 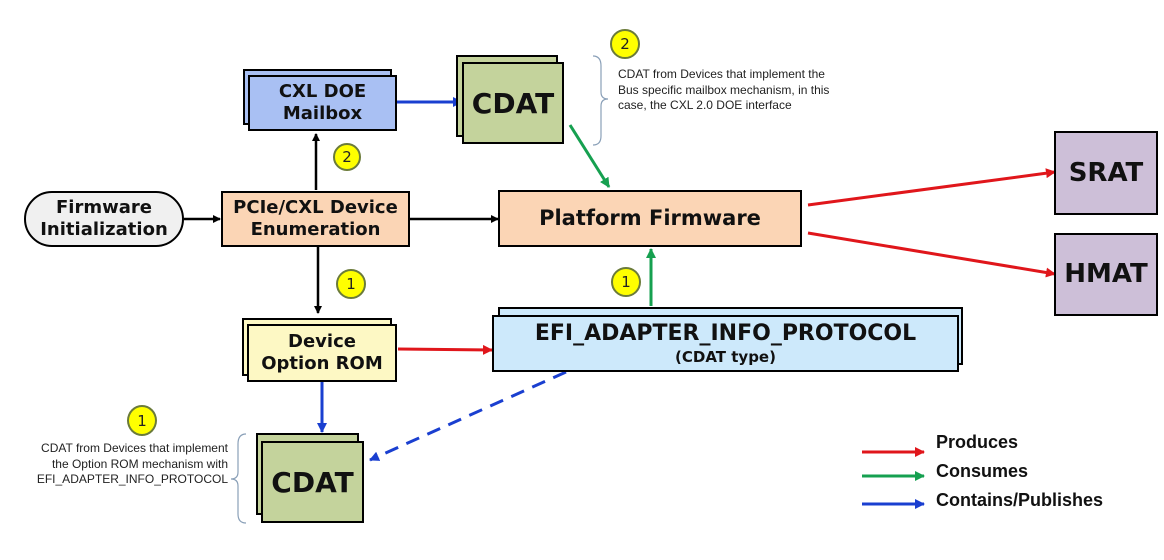 What do you see at coordinates (1020, 500) in the screenshot?
I see `legend-contains-publishes: Contains/Publishes` at bounding box center [1020, 500].